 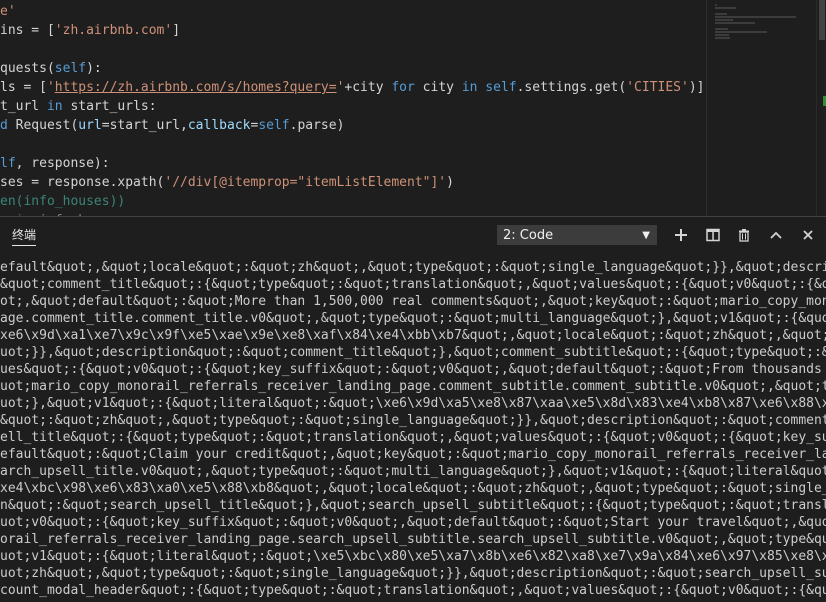 What do you see at coordinates (8, 163) in the screenshot?
I see `code-token: lf` at bounding box center [8, 163].